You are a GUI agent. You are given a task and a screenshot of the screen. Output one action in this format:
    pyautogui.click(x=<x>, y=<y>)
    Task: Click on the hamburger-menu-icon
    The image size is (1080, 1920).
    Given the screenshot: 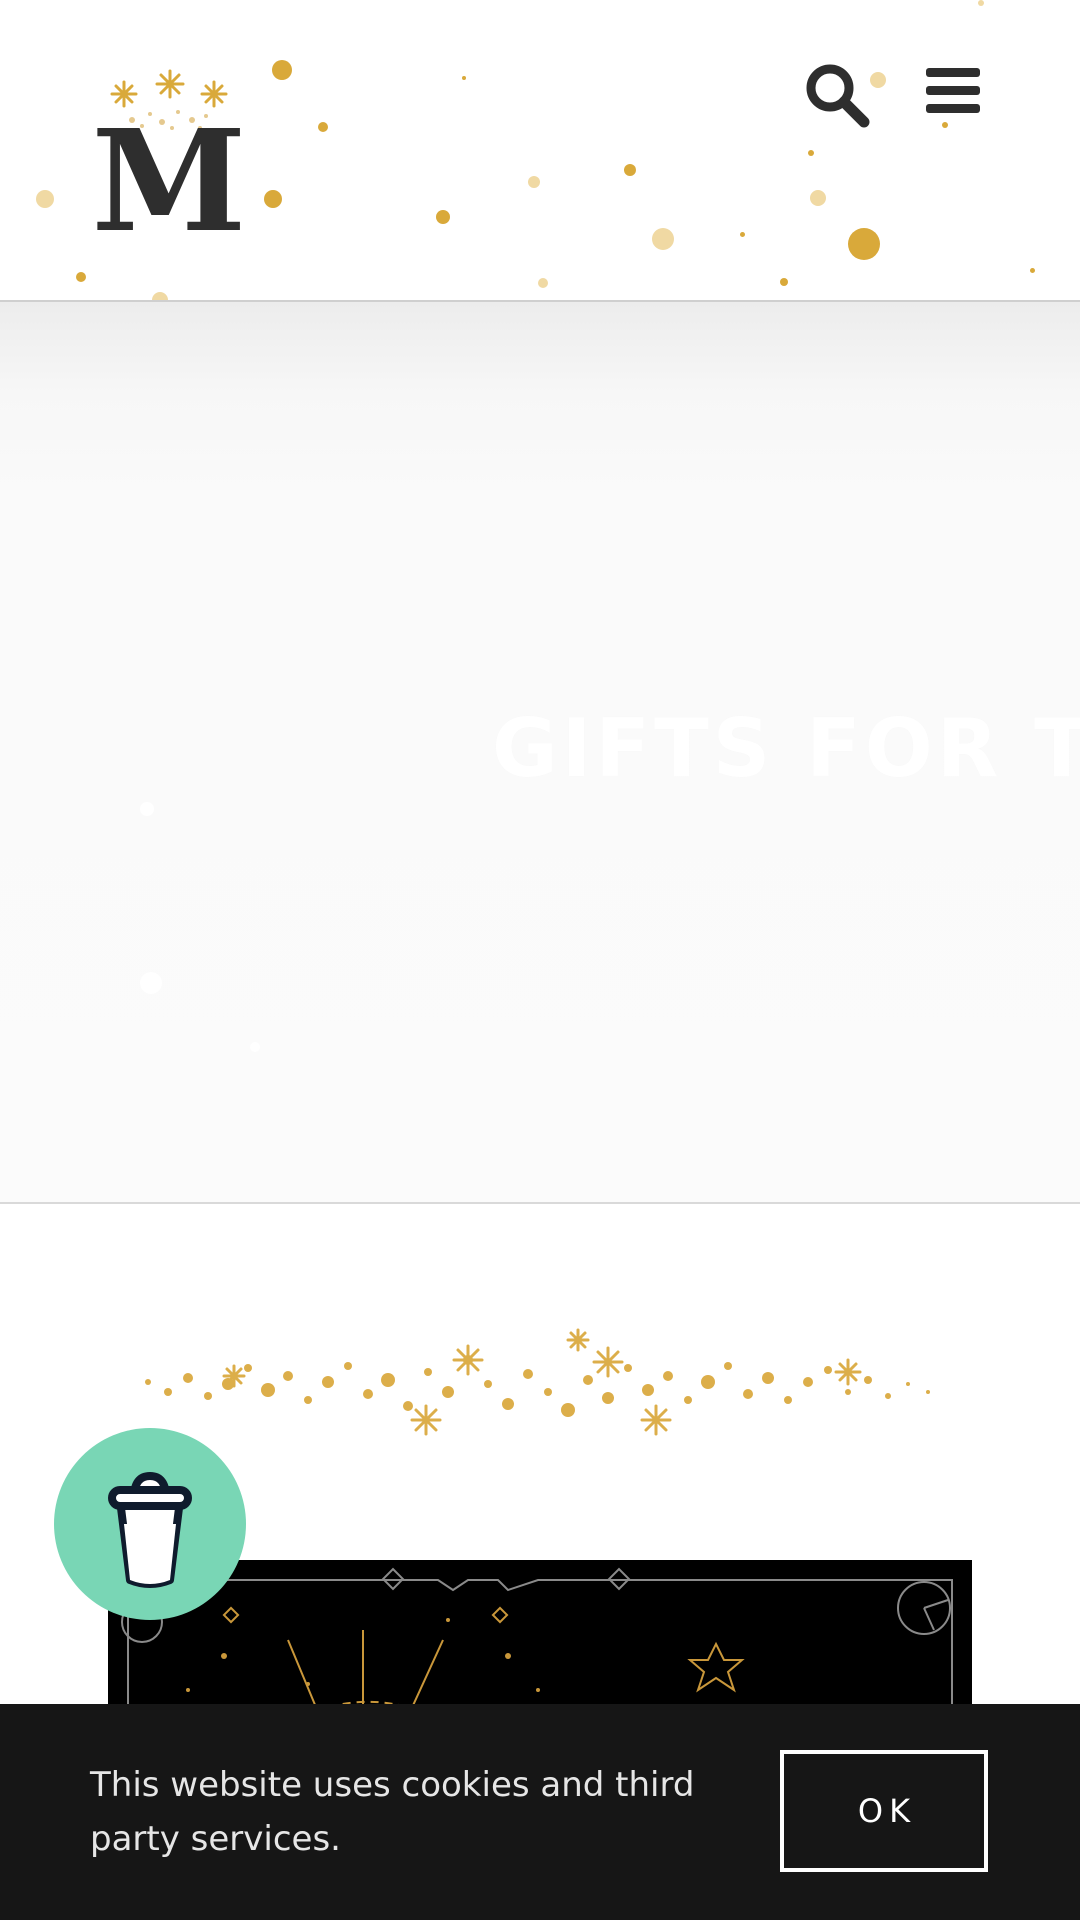 What is the action you would take?
    pyautogui.click(x=953, y=90)
    